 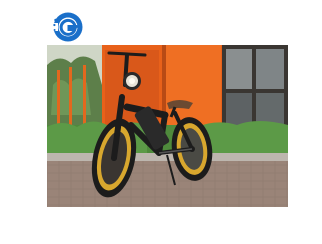 What do you see at coordinates (68, 27) in the screenshot?
I see `brand-logo-icon` at bounding box center [68, 27].